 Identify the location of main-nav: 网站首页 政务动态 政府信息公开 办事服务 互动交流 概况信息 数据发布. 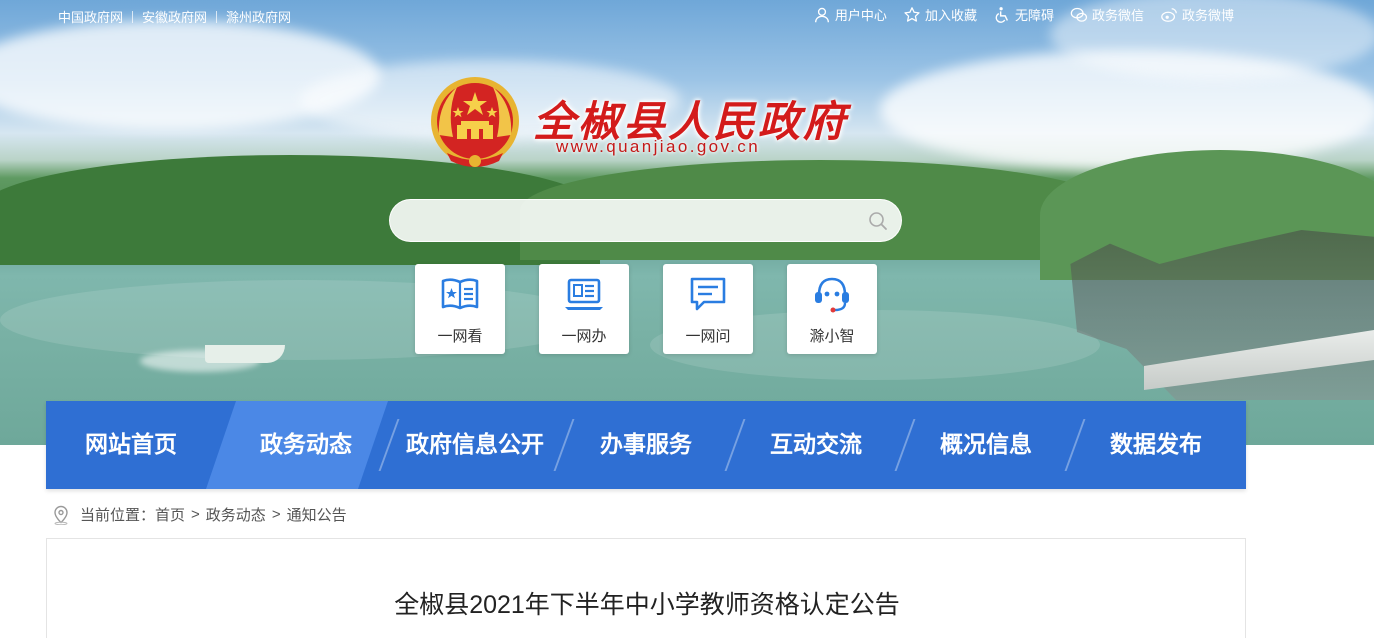
(646, 445).